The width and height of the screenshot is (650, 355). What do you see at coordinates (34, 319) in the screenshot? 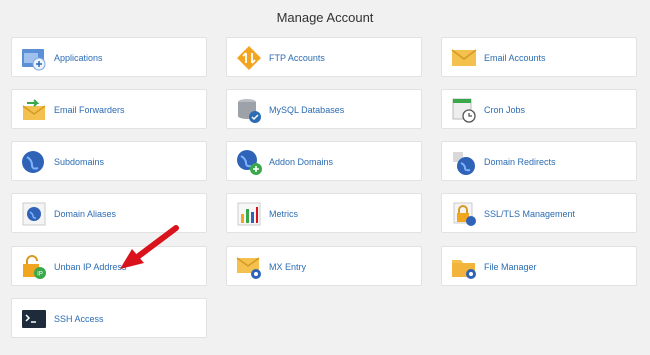
I see `terminal-icon` at bounding box center [34, 319].